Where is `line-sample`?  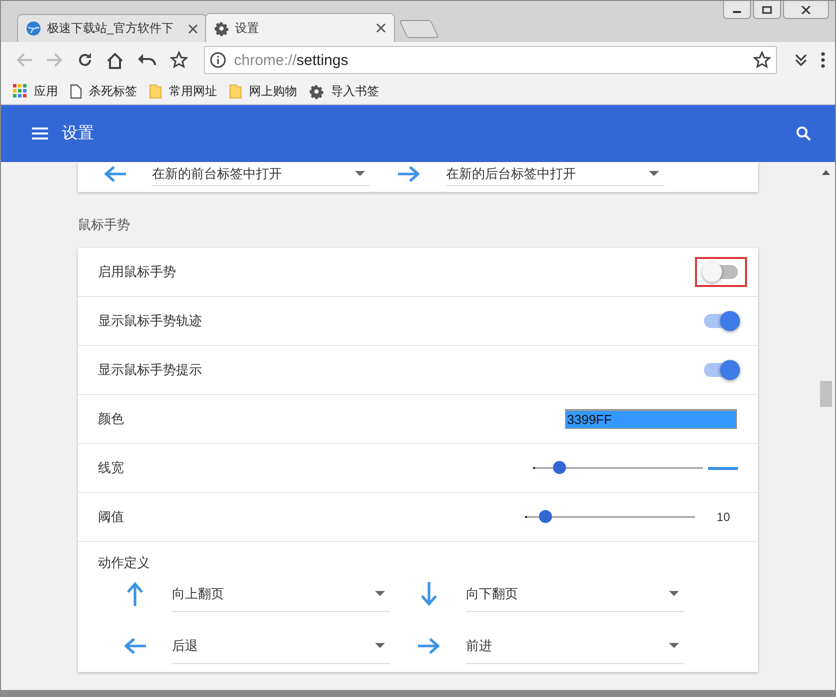
line-sample is located at coordinates (723, 468).